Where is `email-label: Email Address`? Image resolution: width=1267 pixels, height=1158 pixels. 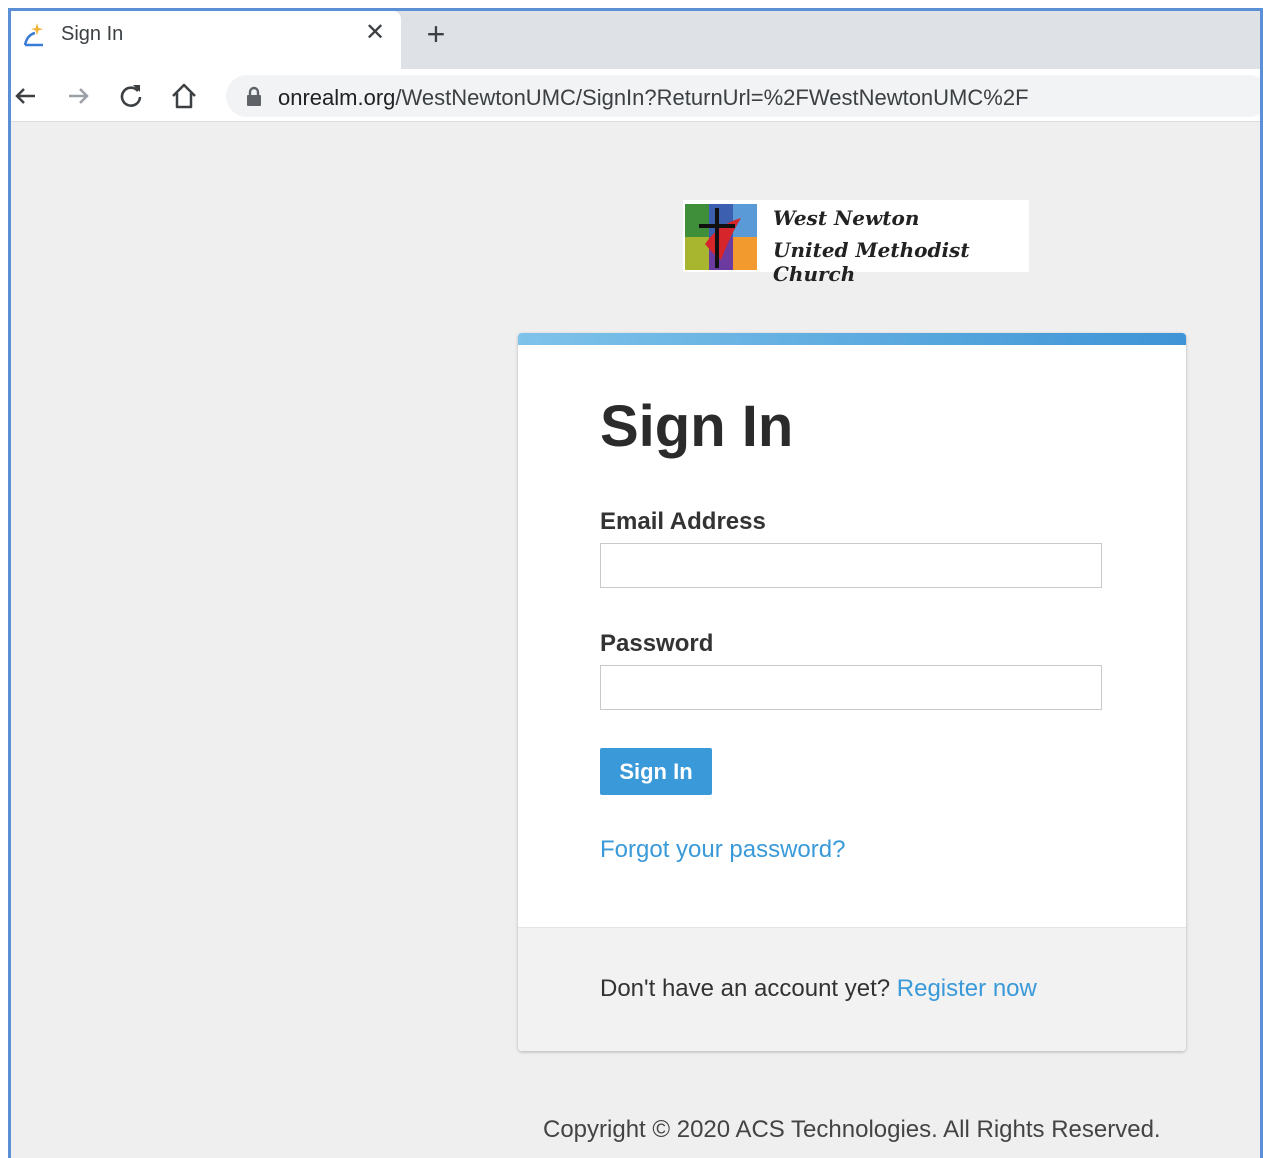 email-label: Email Address is located at coordinates (683, 521).